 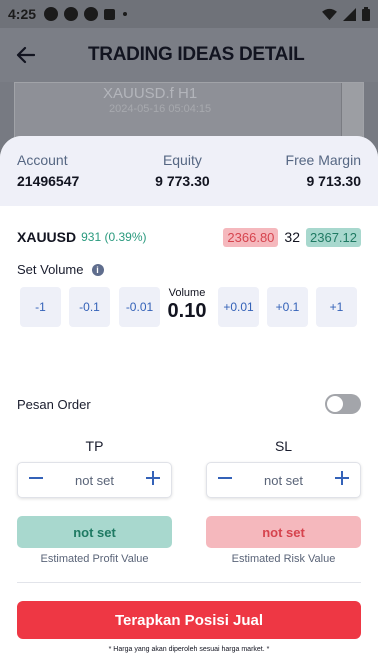 I want to click on toggle-knob, so click(x=335, y=404).